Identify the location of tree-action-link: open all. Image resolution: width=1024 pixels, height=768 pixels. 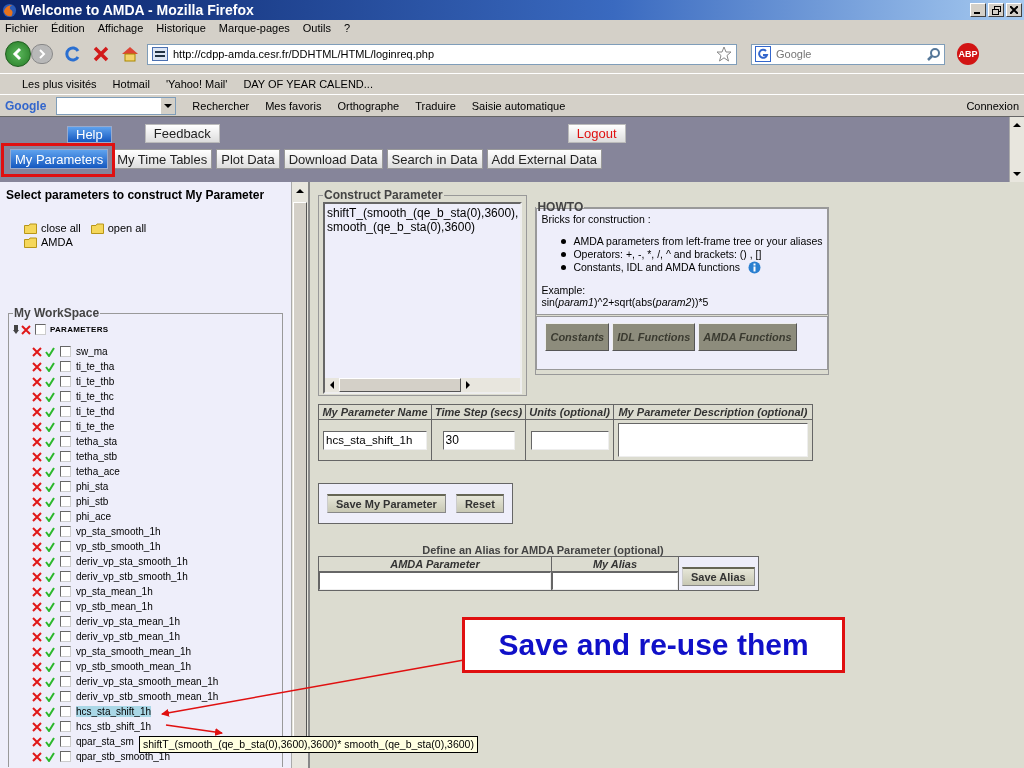
(127, 228).